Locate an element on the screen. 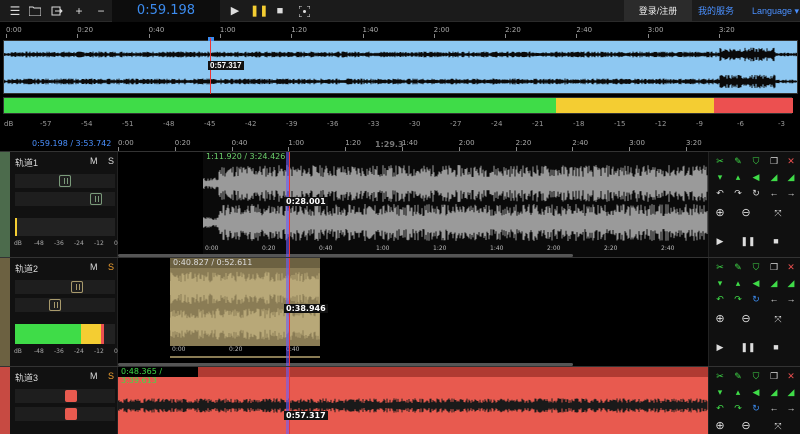 This screenshot has height=434, width=800. login-button: 登录/注册 is located at coordinates (658, 11).